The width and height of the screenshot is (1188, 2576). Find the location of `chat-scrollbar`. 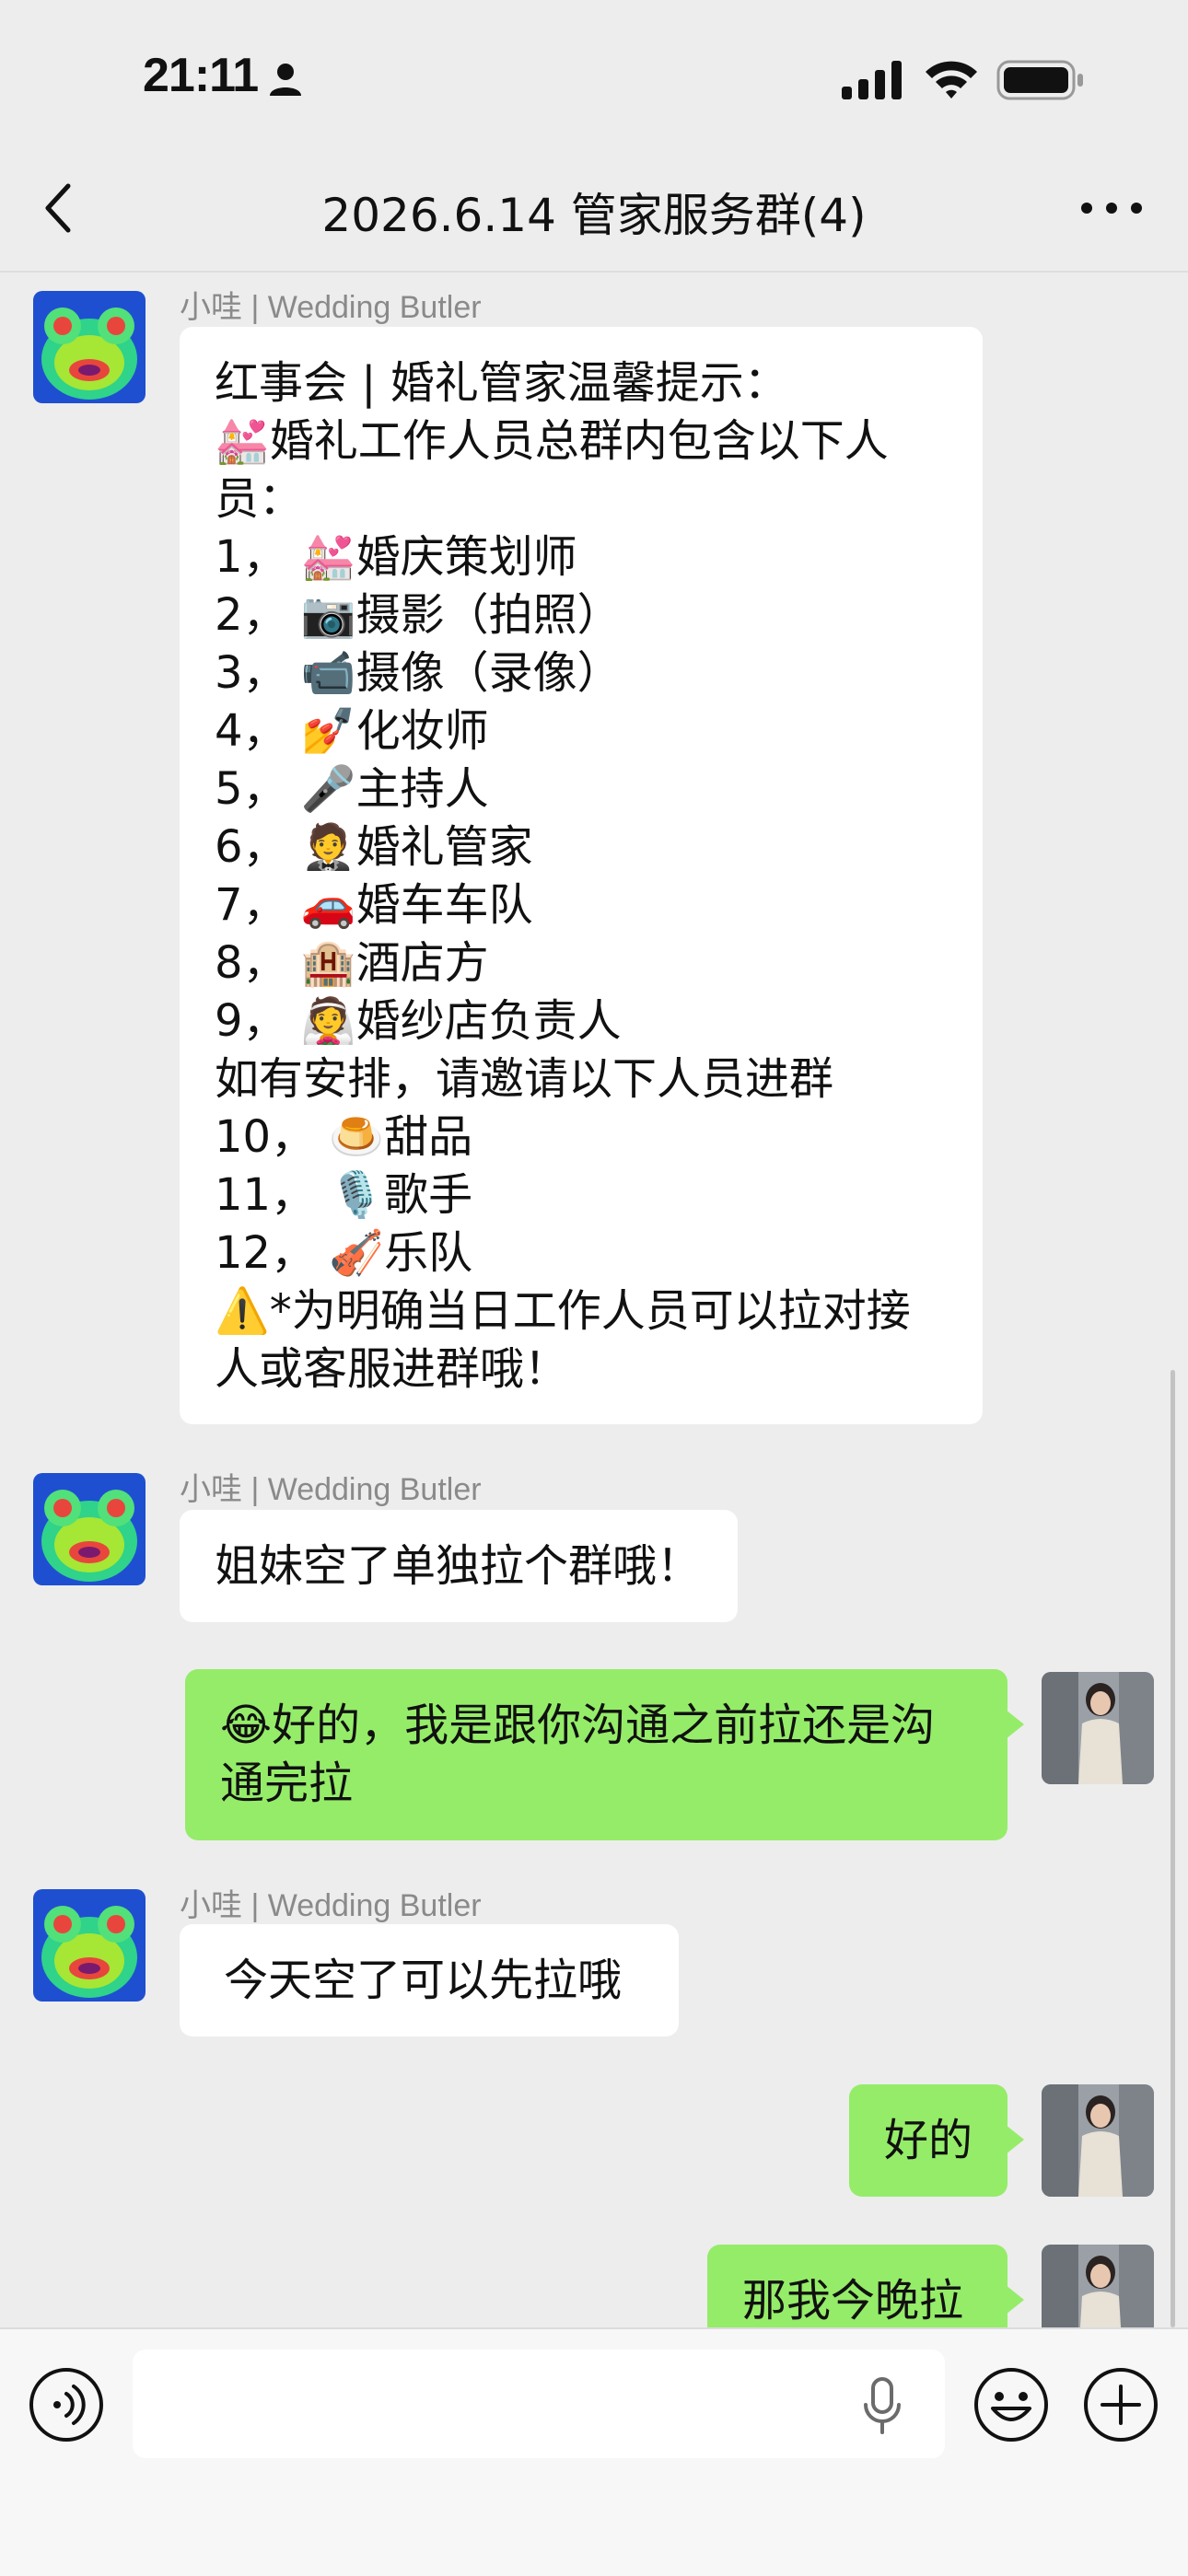

chat-scrollbar is located at coordinates (1173, 1848).